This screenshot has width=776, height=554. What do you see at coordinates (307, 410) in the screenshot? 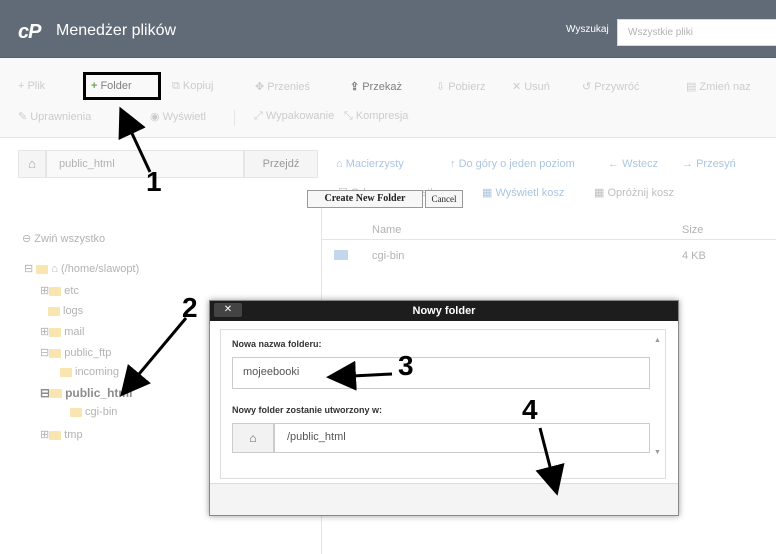
I see `location-label: Nowy folder zostanie utworzony w:` at bounding box center [307, 410].